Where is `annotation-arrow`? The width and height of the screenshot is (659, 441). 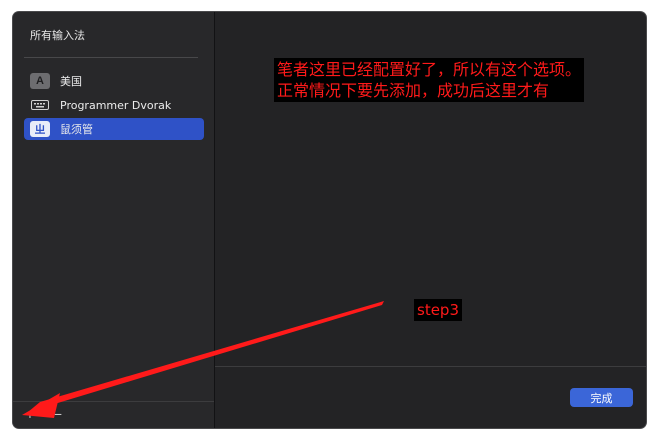
annotation-arrow is located at coordinates (203, 359).